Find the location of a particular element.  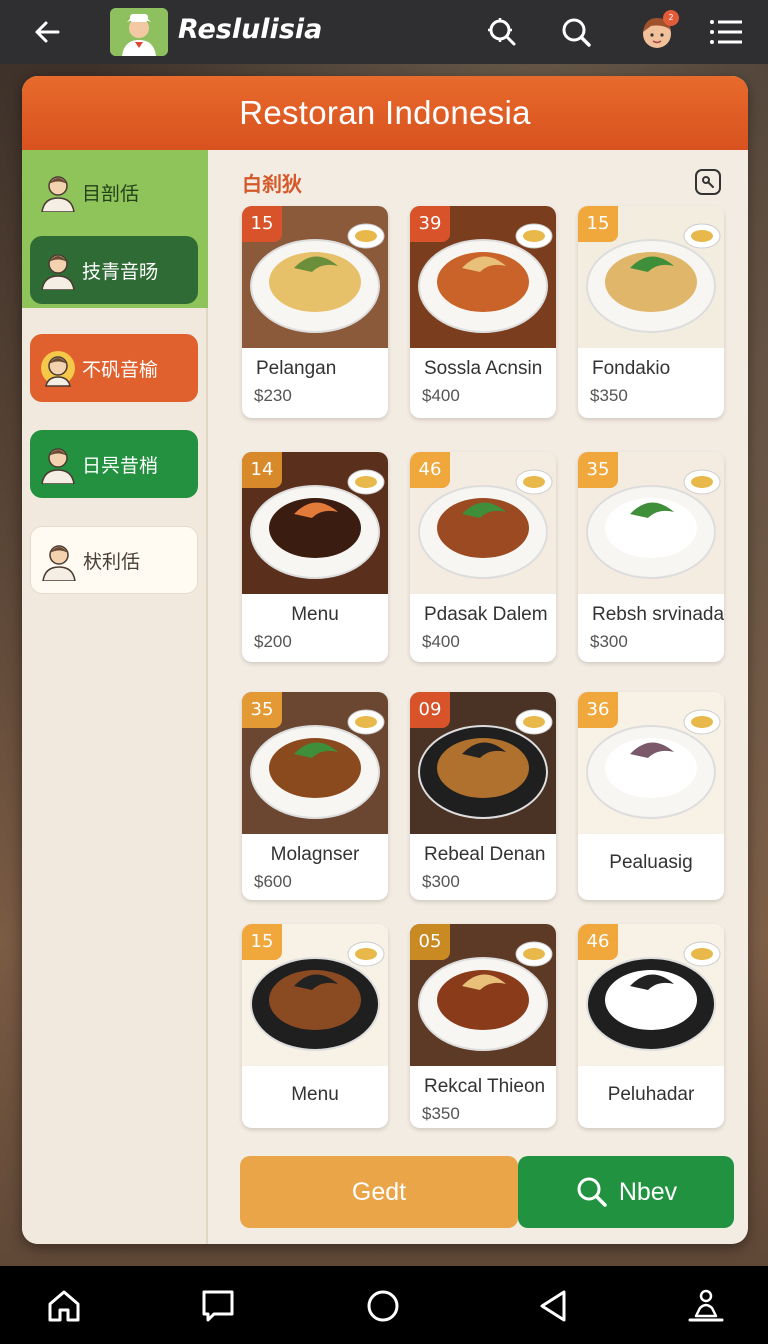

dish-price: $600 is located at coordinates (273, 881).